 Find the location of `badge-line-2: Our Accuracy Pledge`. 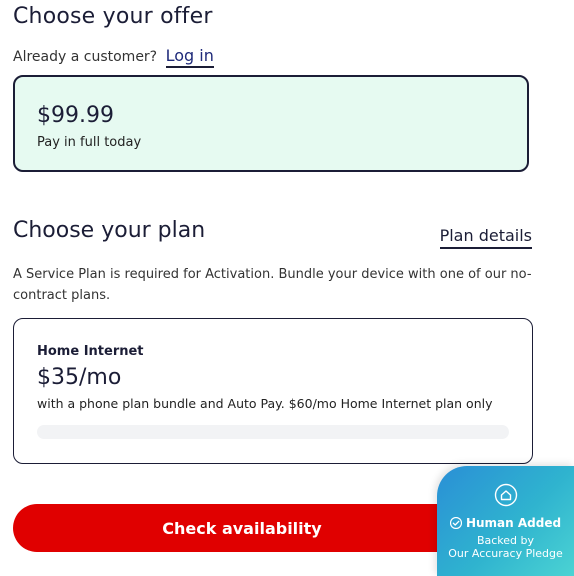

badge-line-2: Our Accuracy Pledge is located at coordinates (505, 553).